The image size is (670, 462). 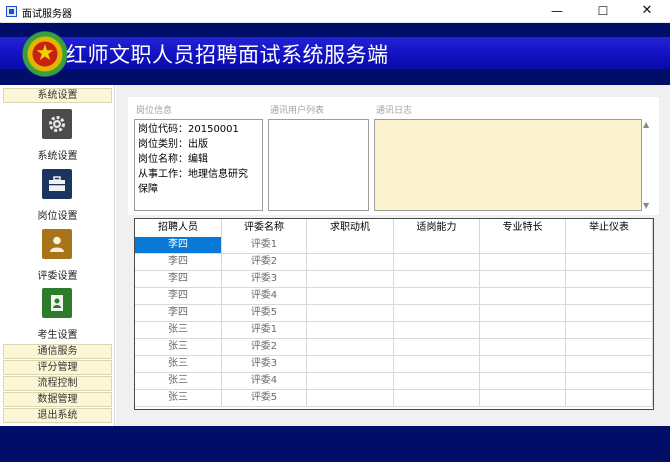 I want to click on sidebar-item-communication-service: 通信服务, so click(x=57, y=351).